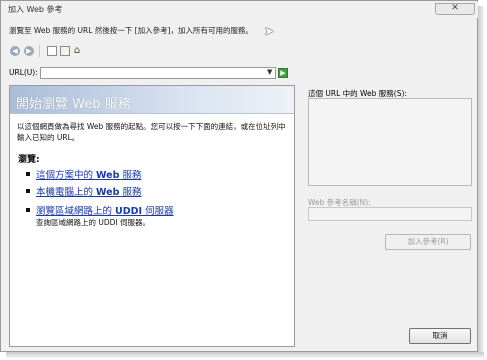  What do you see at coordinates (52, 51) in the screenshot?
I see `stop-page-icon` at bounding box center [52, 51].